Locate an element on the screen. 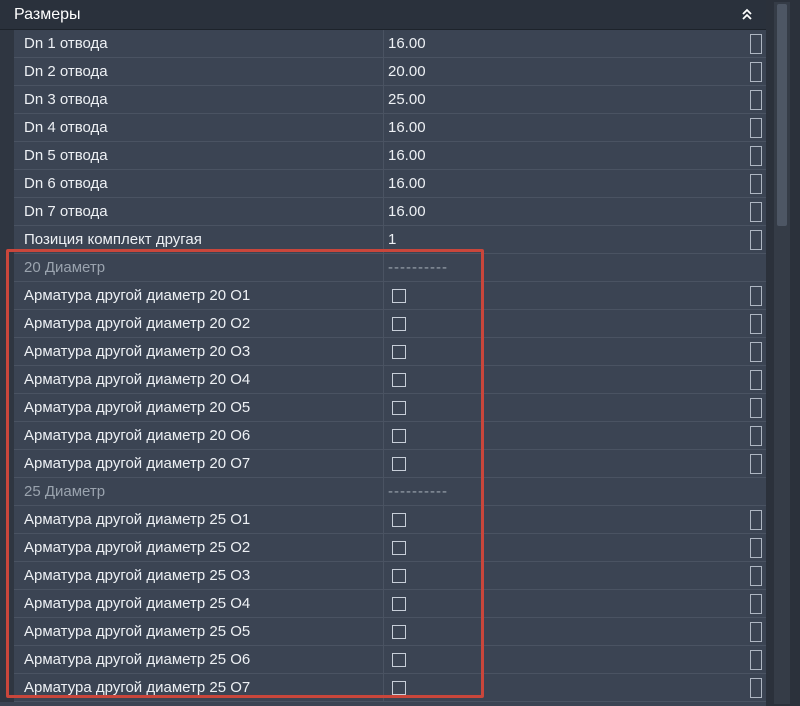 The height and width of the screenshot is (706, 800). checkbox-row: Арматура другой диаметр 25 O1 is located at coordinates (383, 520).